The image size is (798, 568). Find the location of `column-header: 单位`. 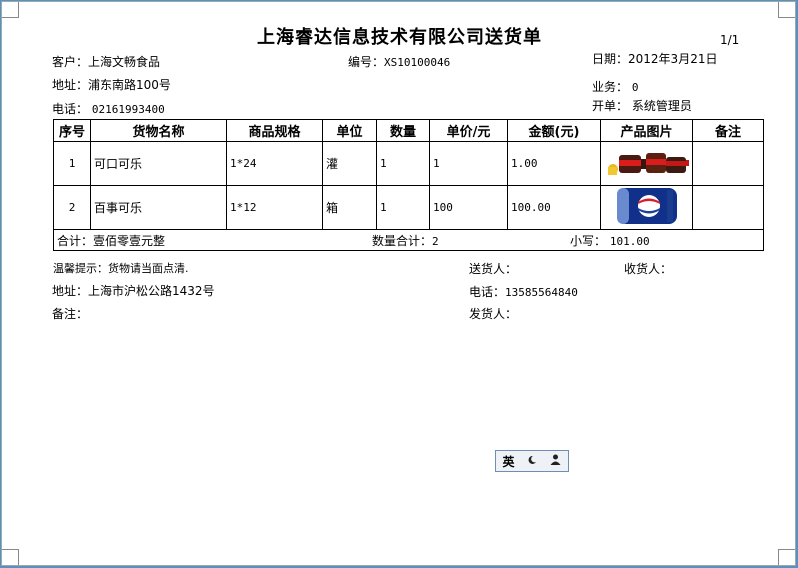

column-header: 单位 is located at coordinates (349, 130).